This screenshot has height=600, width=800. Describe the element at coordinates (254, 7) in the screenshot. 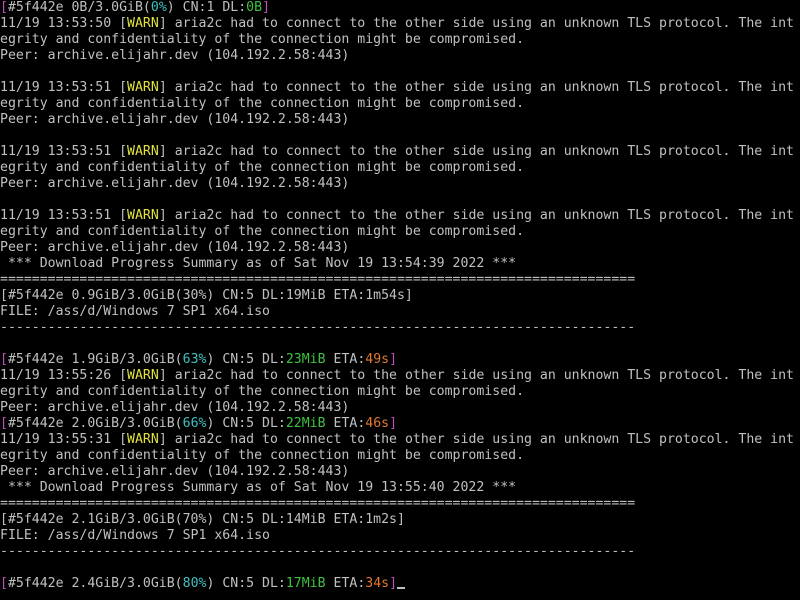

I see `terminal-text: 0B` at that location.